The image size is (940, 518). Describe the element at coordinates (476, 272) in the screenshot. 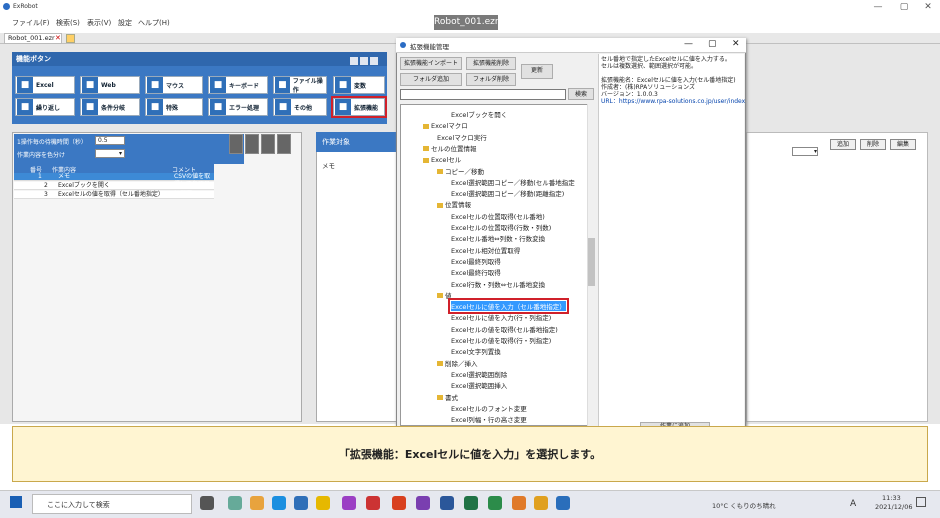

I see `tree-item: Excel最終行取得` at that location.